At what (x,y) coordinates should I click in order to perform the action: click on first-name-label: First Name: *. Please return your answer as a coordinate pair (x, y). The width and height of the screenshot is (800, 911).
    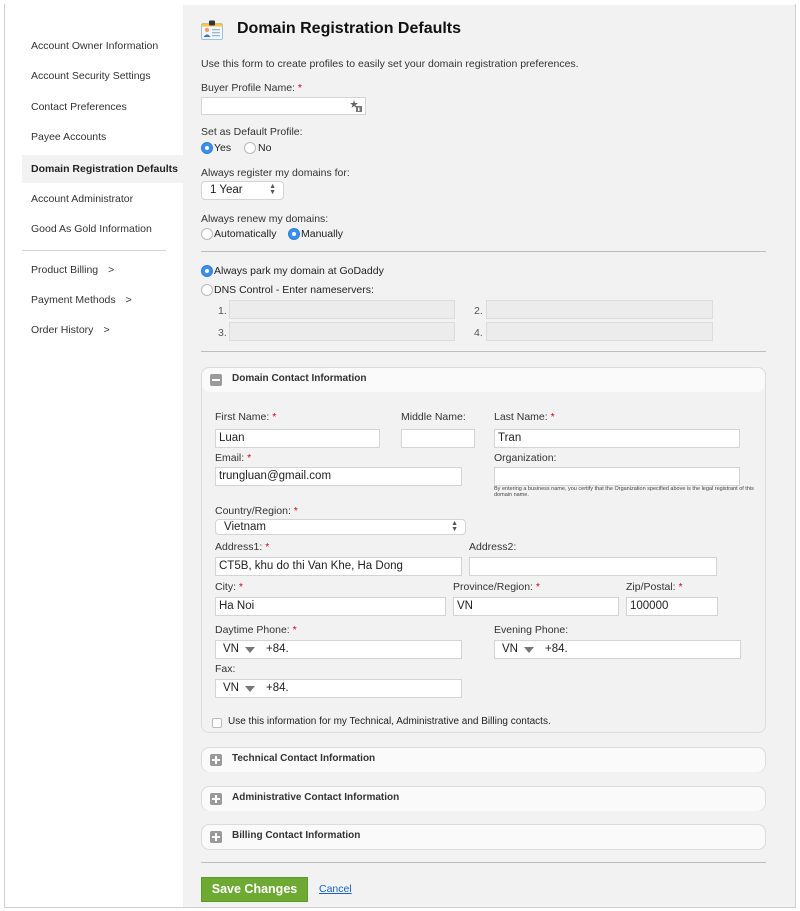
    Looking at the image, I should click on (246, 417).